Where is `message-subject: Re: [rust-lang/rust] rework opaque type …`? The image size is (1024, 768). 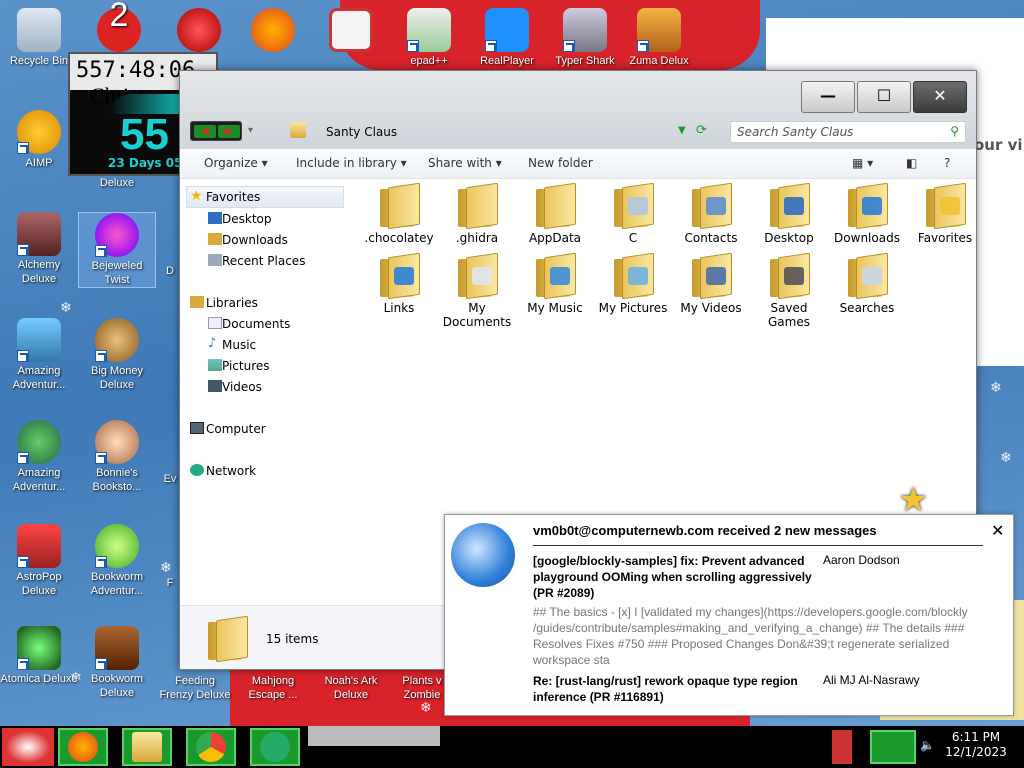 message-subject: Re: [rust-lang/rust] rework opaque type … is located at coordinates (673, 689).